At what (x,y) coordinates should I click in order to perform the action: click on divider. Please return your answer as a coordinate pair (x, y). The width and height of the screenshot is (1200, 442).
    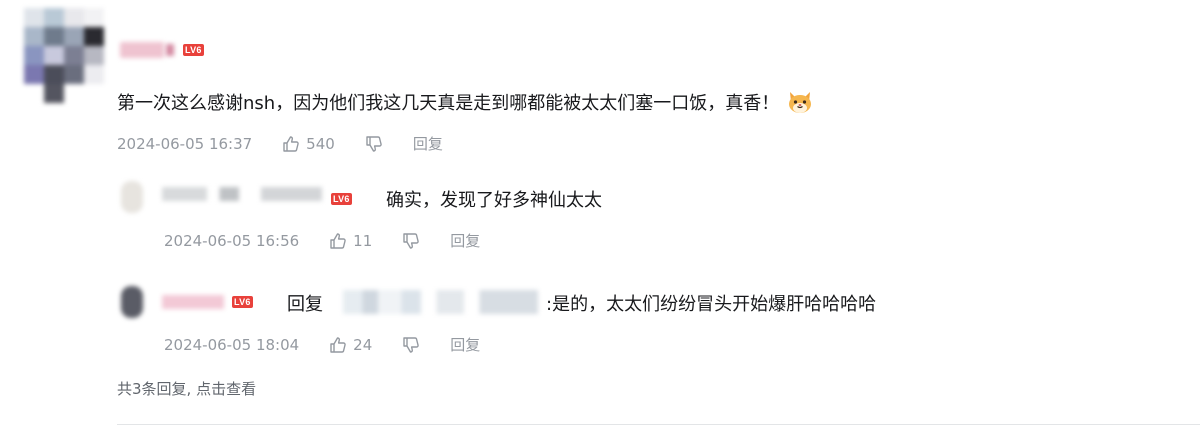
    Looking at the image, I should click on (658, 424).